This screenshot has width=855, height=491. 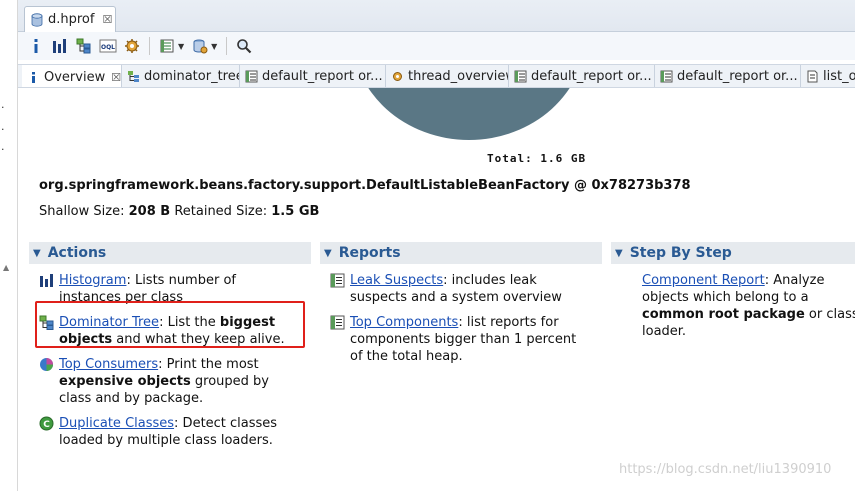 I want to click on histogram-link: Histogram, so click(x=92, y=280).